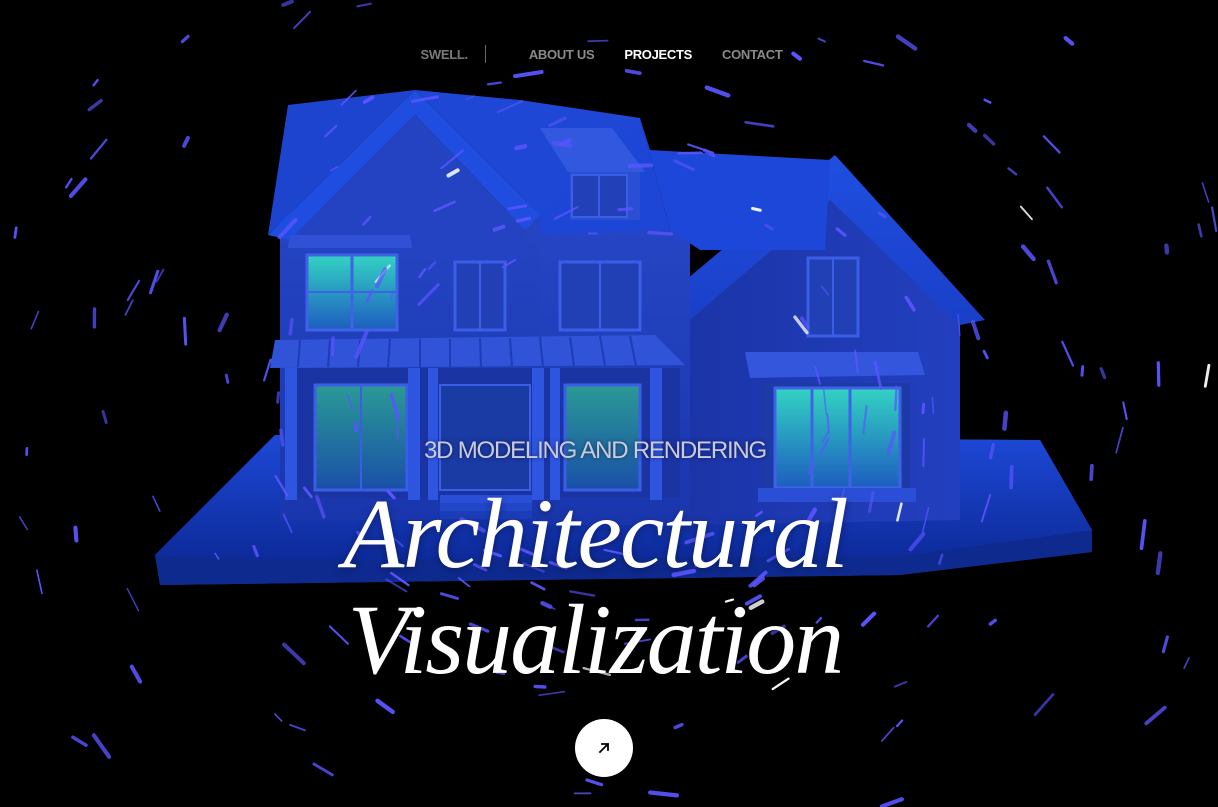 The height and width of the screenshot is (807, 1218). Describe the element at coordinates (485, 54) in the screenshot. I see `nav-divider` at that location.